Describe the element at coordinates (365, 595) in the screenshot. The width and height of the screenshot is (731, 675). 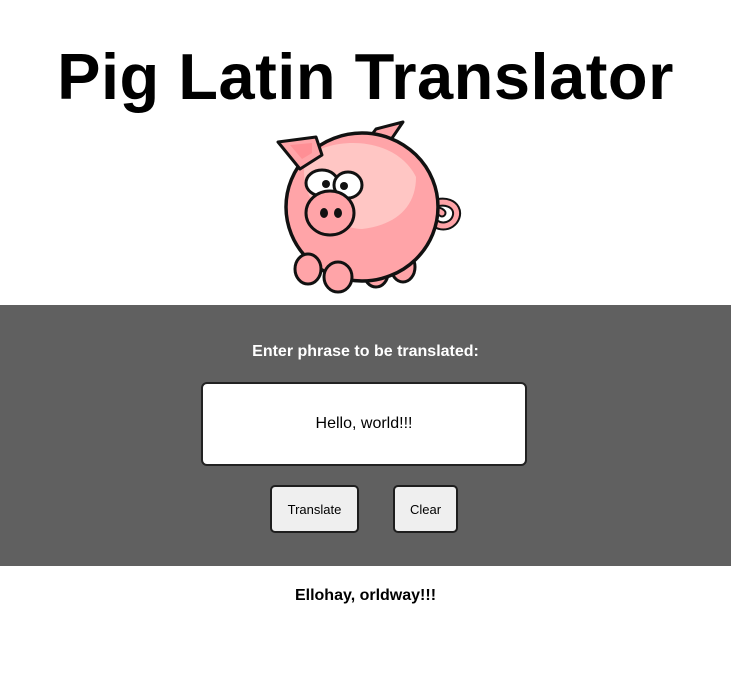
I see `translation-result: Ellohay, orldway!!!` at that location.